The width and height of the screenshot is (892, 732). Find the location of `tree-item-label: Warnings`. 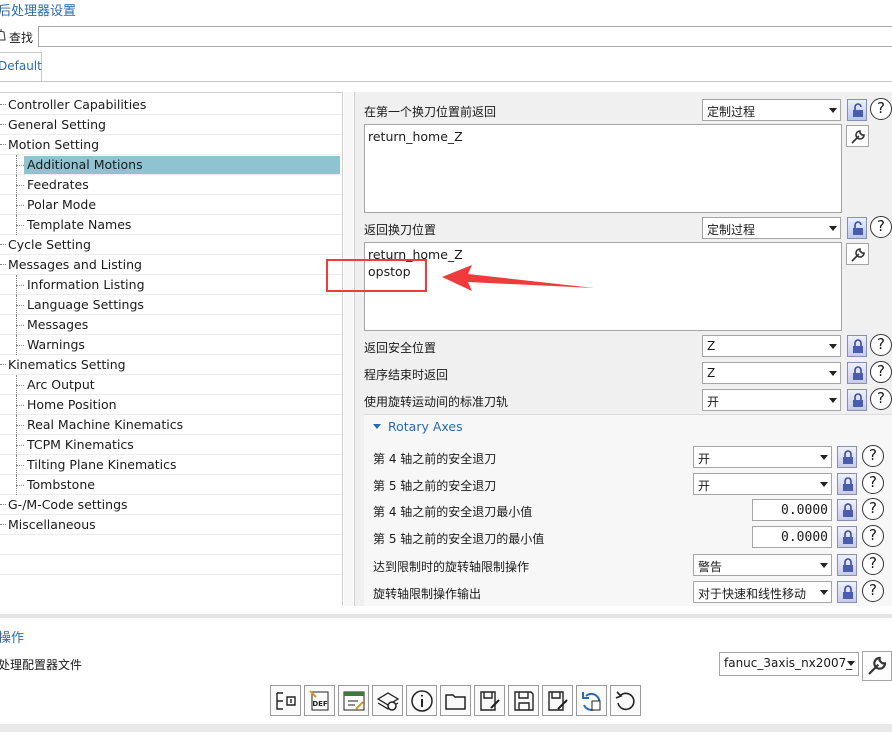

tree-item-label: Warnings is located at coordinates (56, 344).